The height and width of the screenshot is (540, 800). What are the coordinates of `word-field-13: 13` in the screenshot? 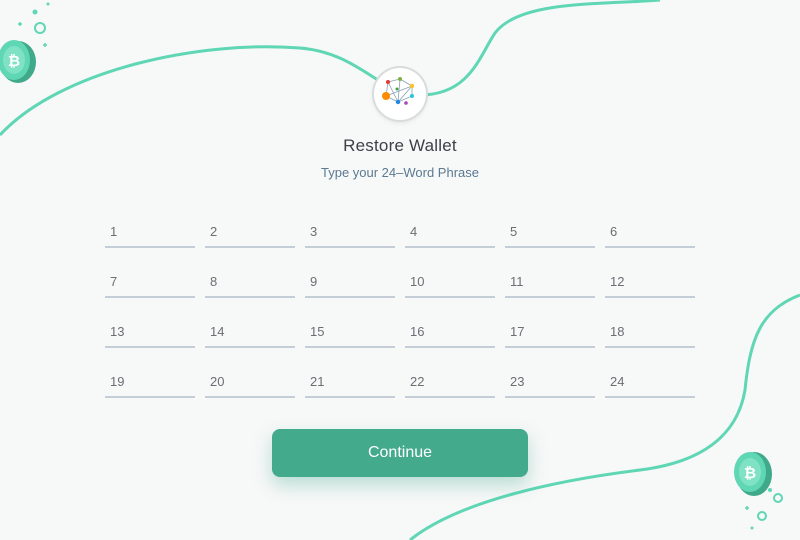 It's located at (150, 331).